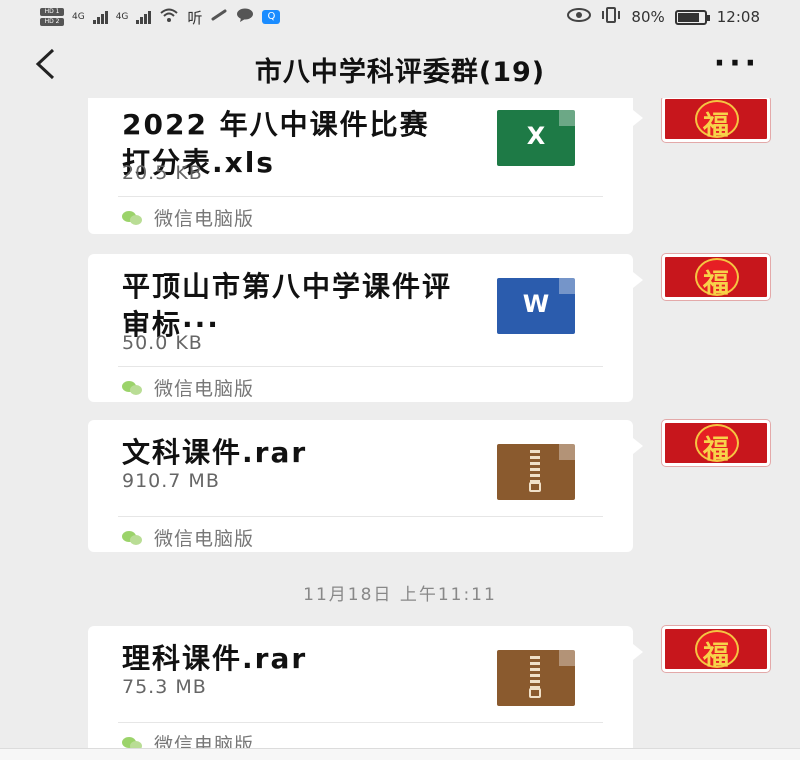 Image resolution: width=800 pixels, height=760 pixels. I want to click on status-right: 80% 12:08, so click(663, 17).